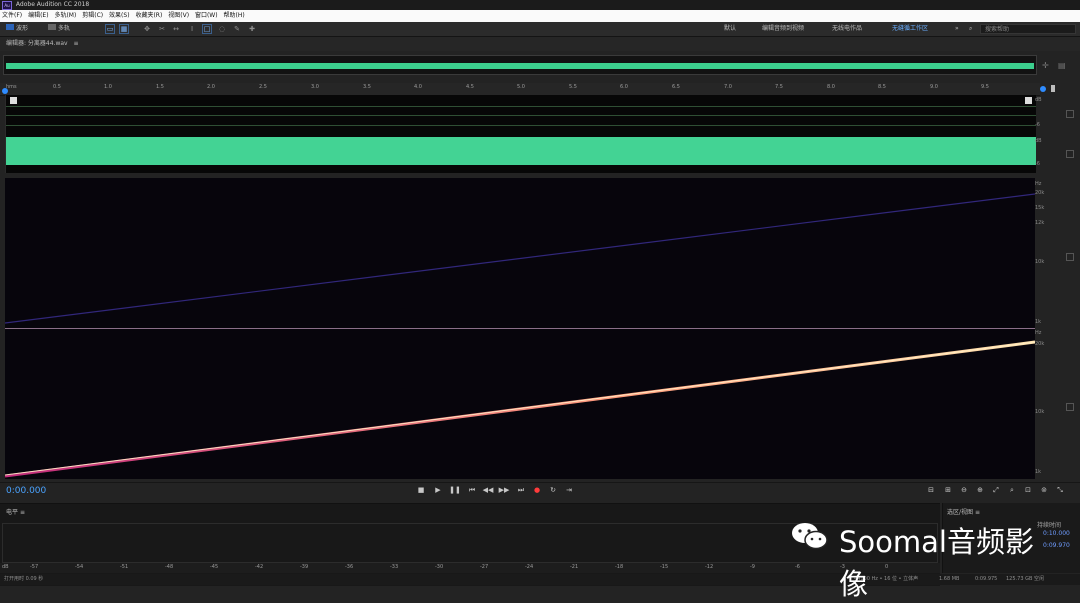 This screenshot has height=603, width=1080. What do you see at coordinates (438, 490) in the screenshot?
I see `play-icon: ▶` at bounding box center [438, 490].